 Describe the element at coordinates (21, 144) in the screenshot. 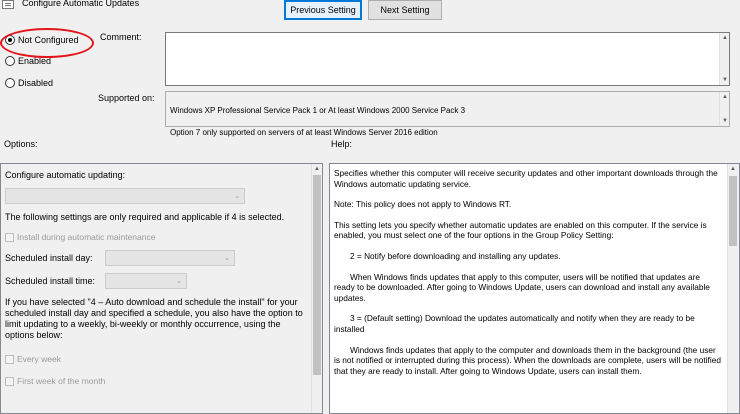

I see `options-header: Options:` at that location.